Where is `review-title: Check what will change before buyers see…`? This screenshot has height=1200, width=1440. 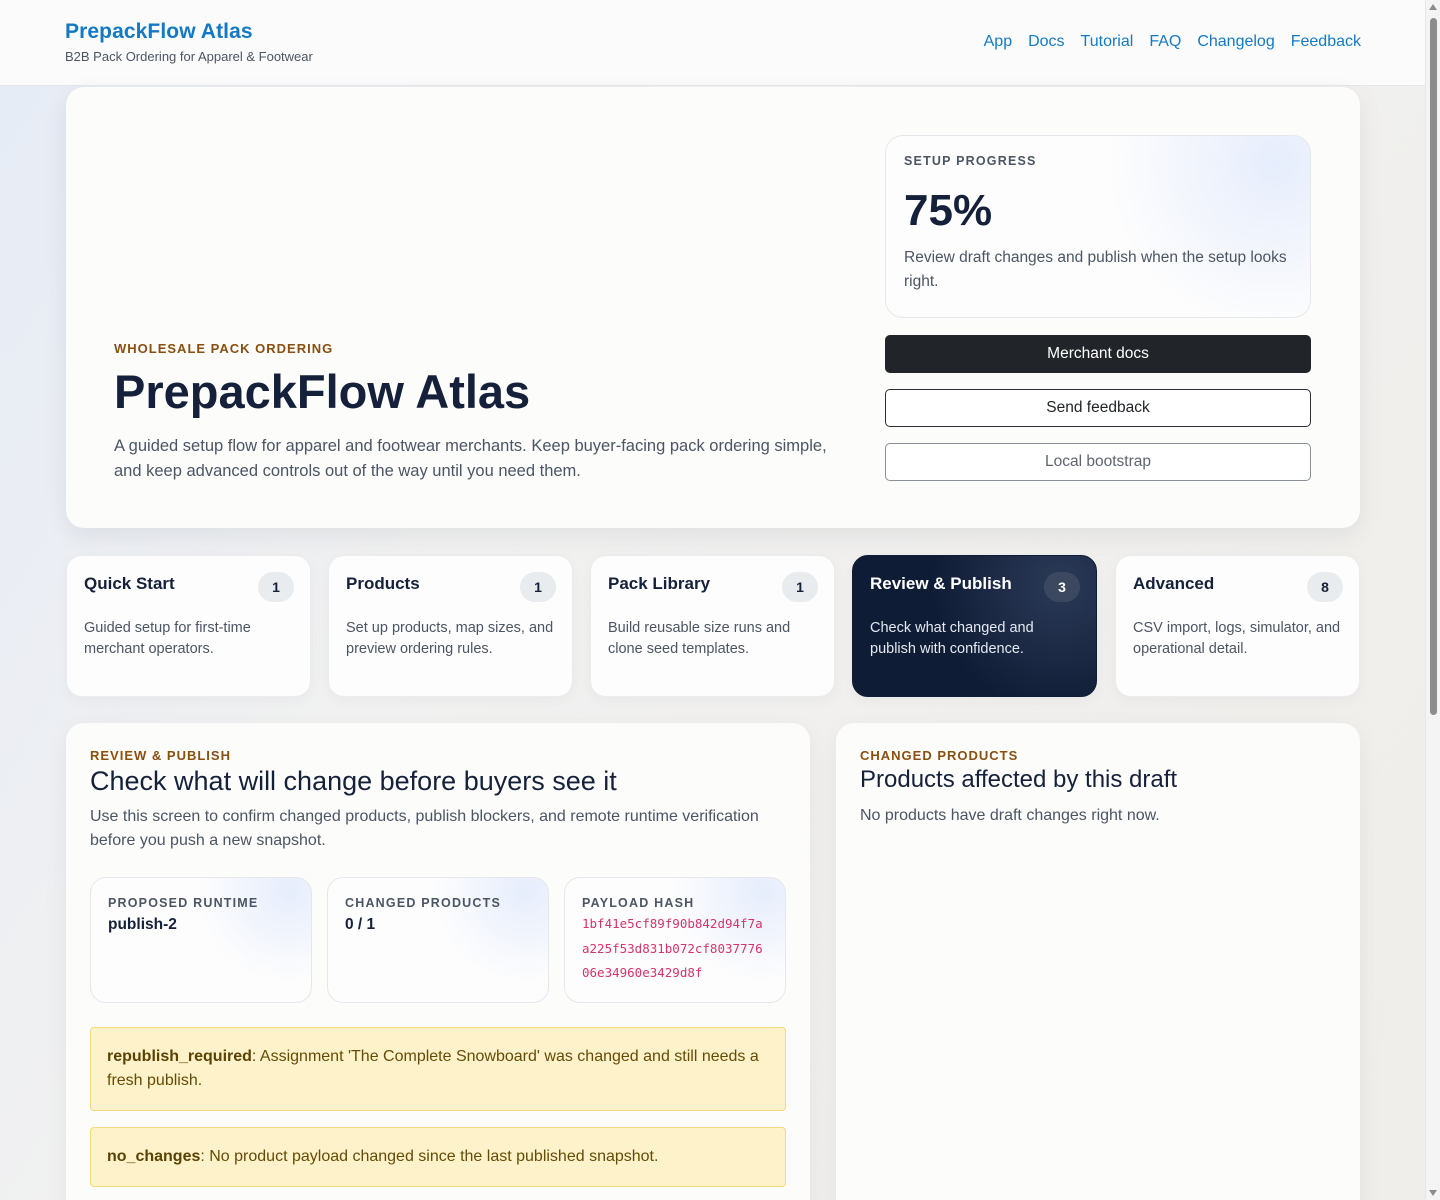
review-title: Check what will change before buyers see… is located at coordinates (353, 781).